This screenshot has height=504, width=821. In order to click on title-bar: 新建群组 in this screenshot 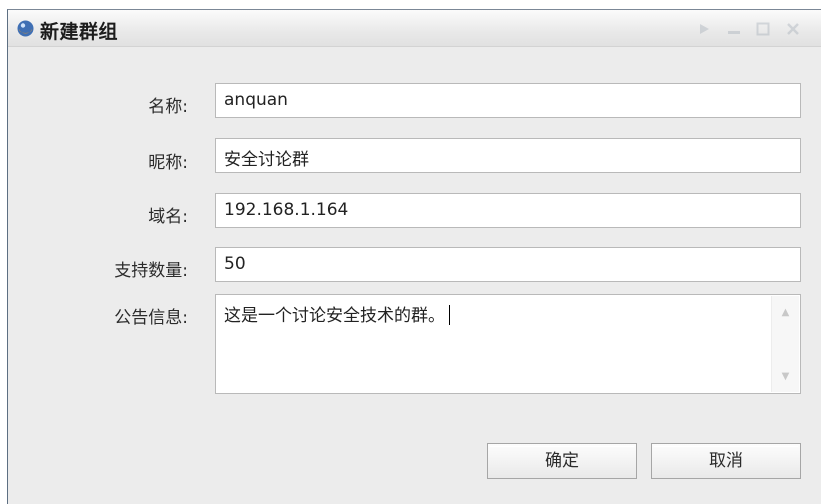, I will do `click(414, 28)`.